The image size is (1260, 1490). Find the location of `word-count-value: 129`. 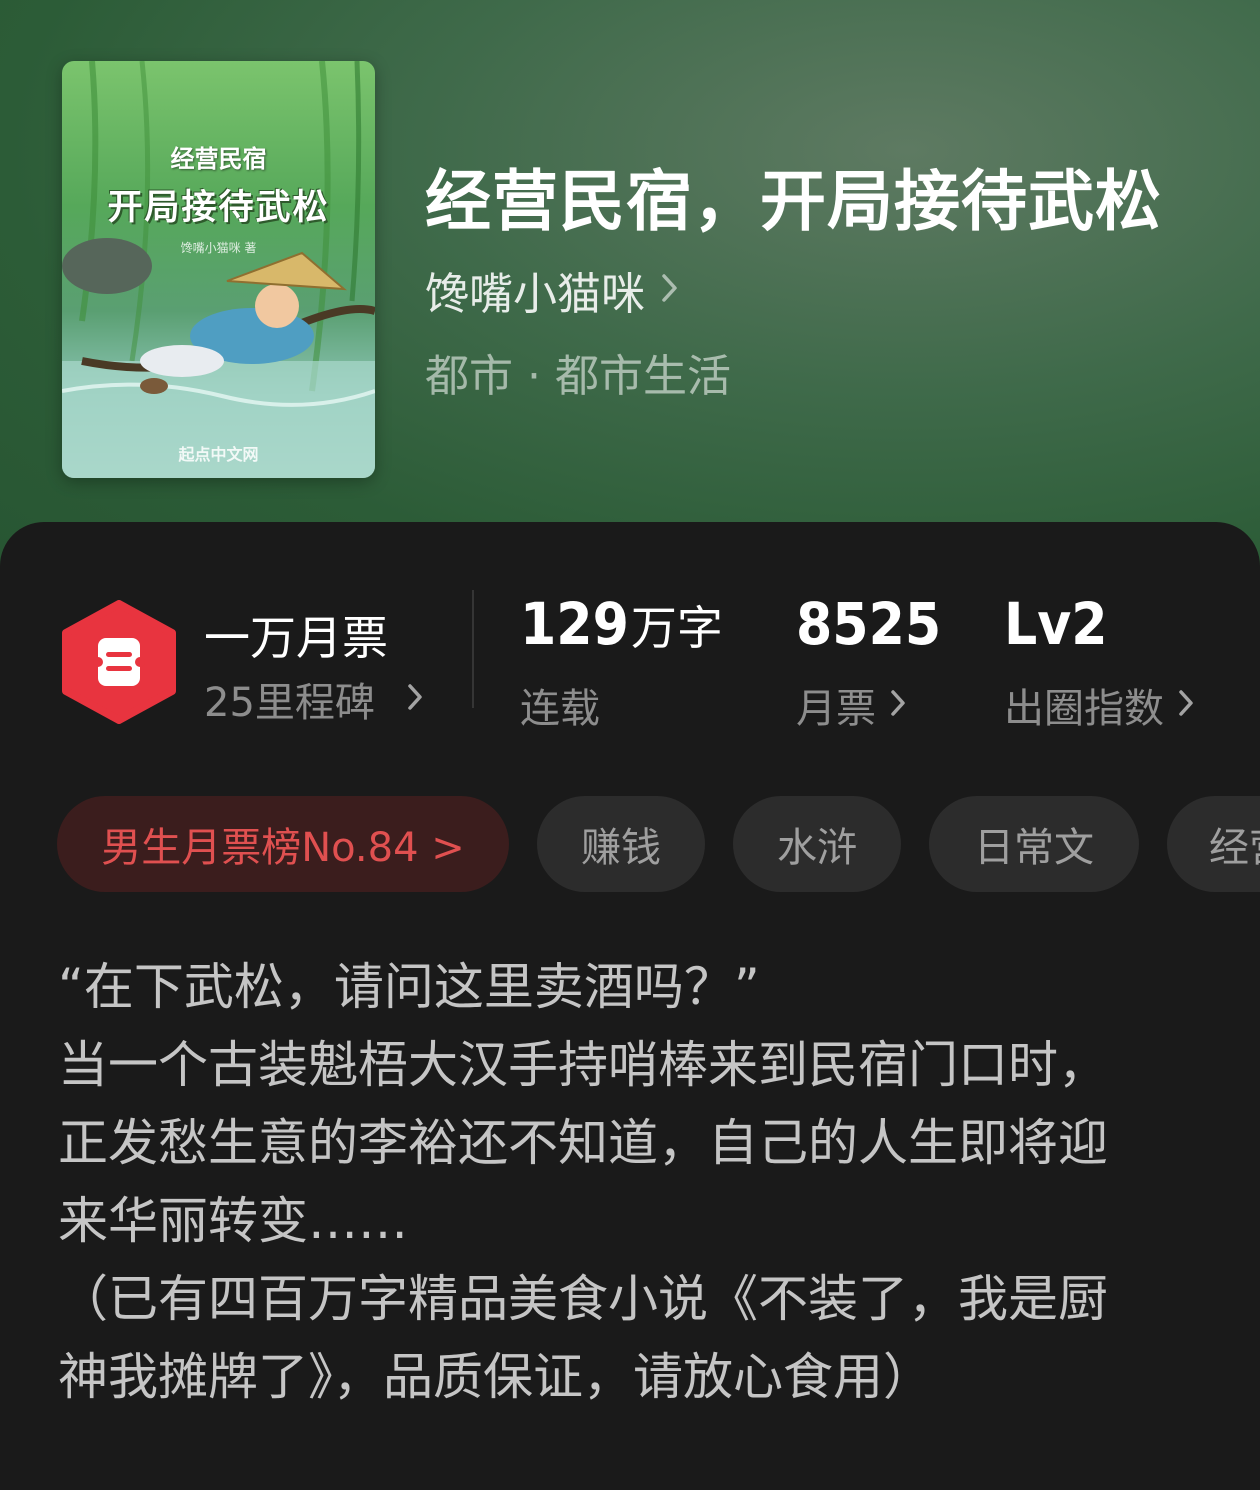

word-count-value: 129 is located at coordinates (574, 624).